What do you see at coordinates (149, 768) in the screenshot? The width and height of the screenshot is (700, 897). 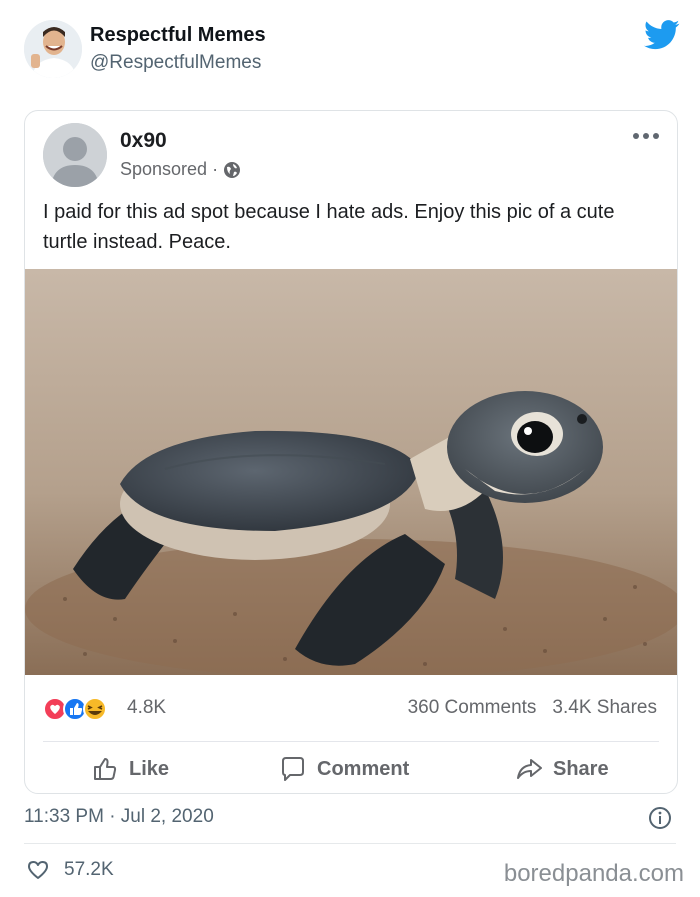 I see `like-label: Like` at bounding box center [149, 768].